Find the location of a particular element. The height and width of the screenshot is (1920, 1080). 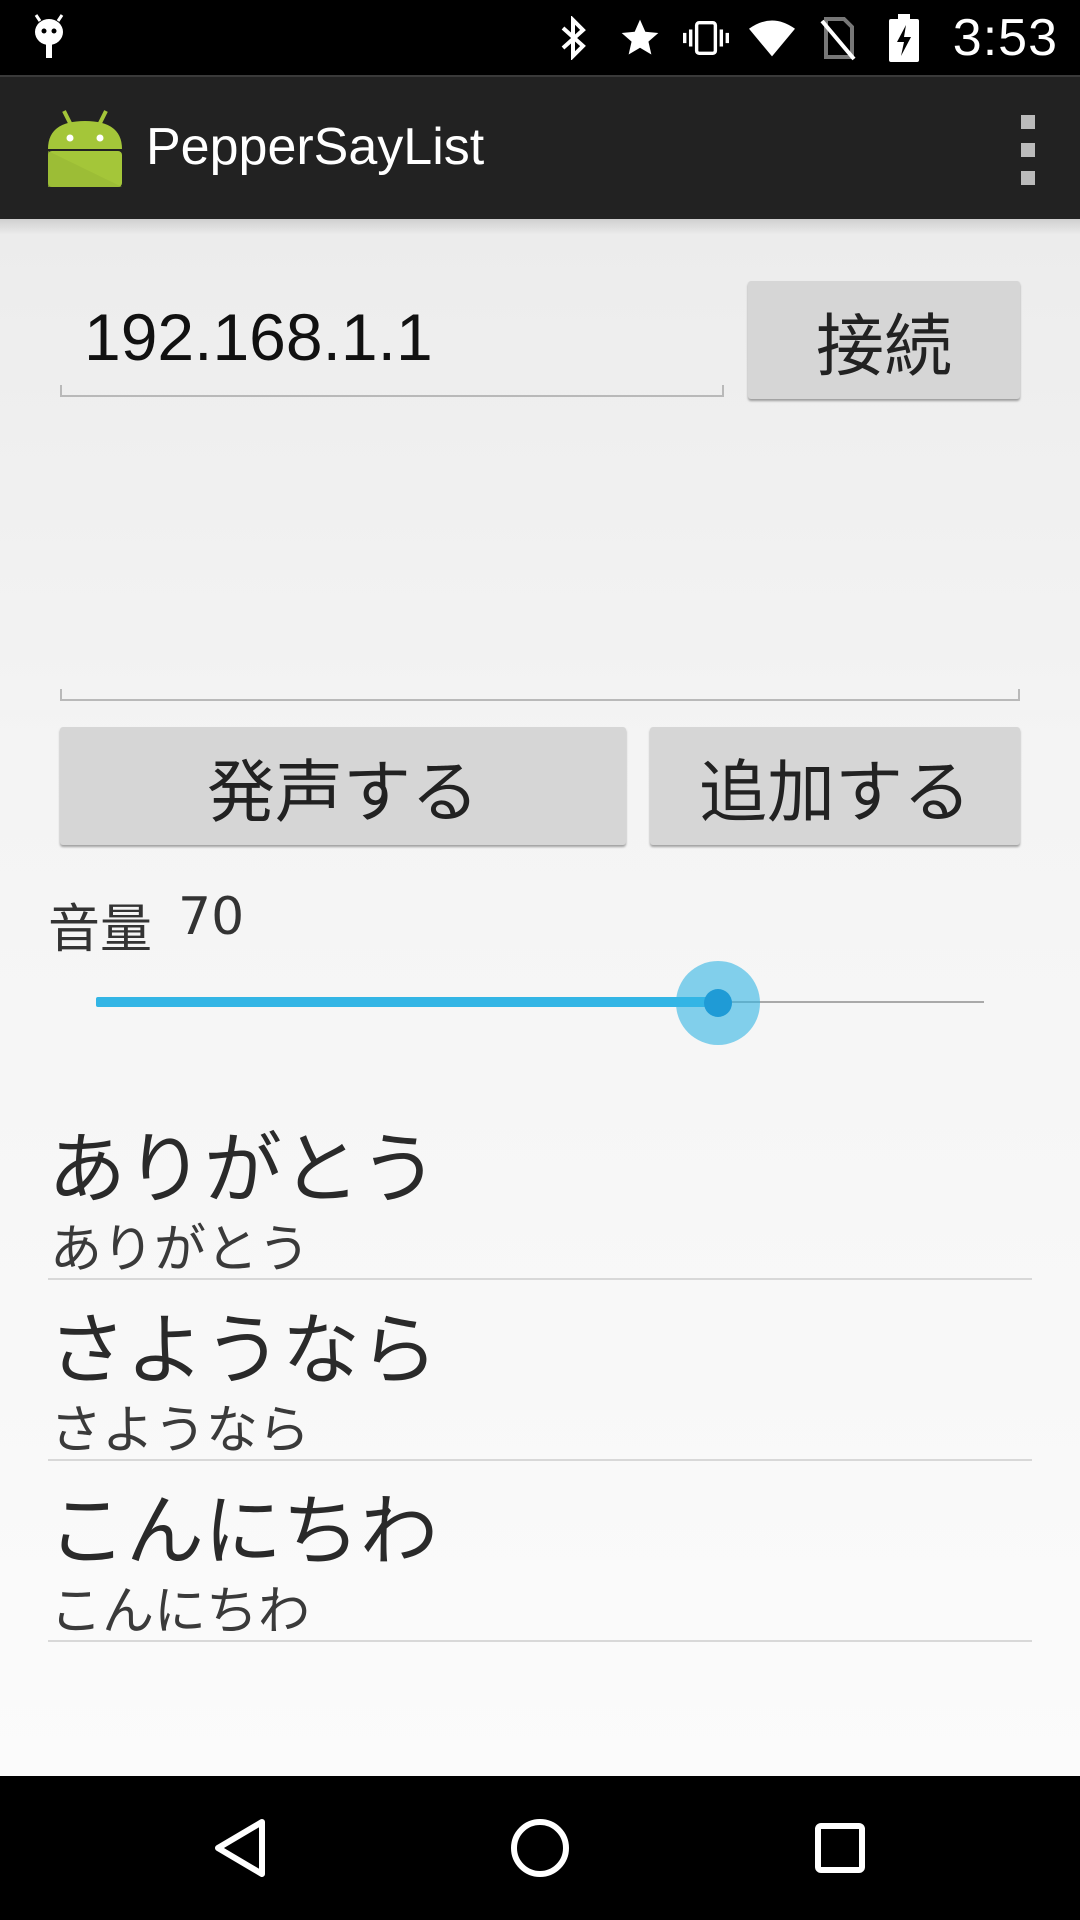

android-icon is located at coordinates (85, 148).